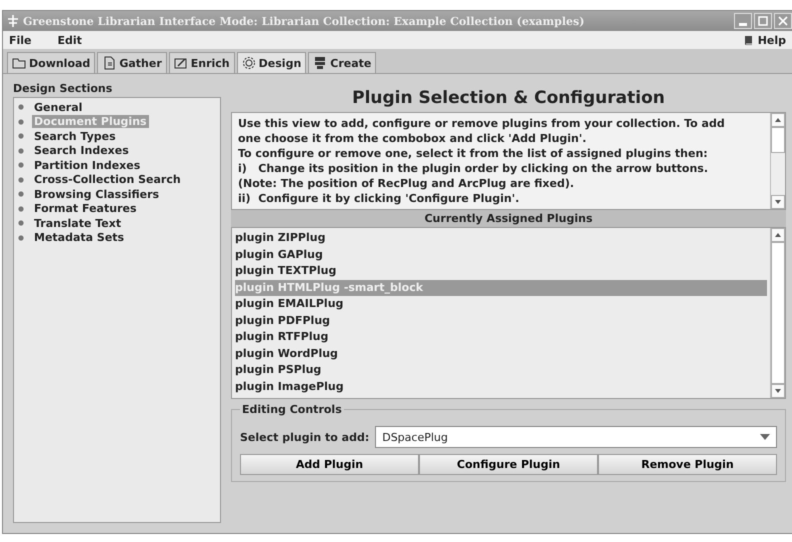  I want to click on maximize-icon, so click(763, 21).